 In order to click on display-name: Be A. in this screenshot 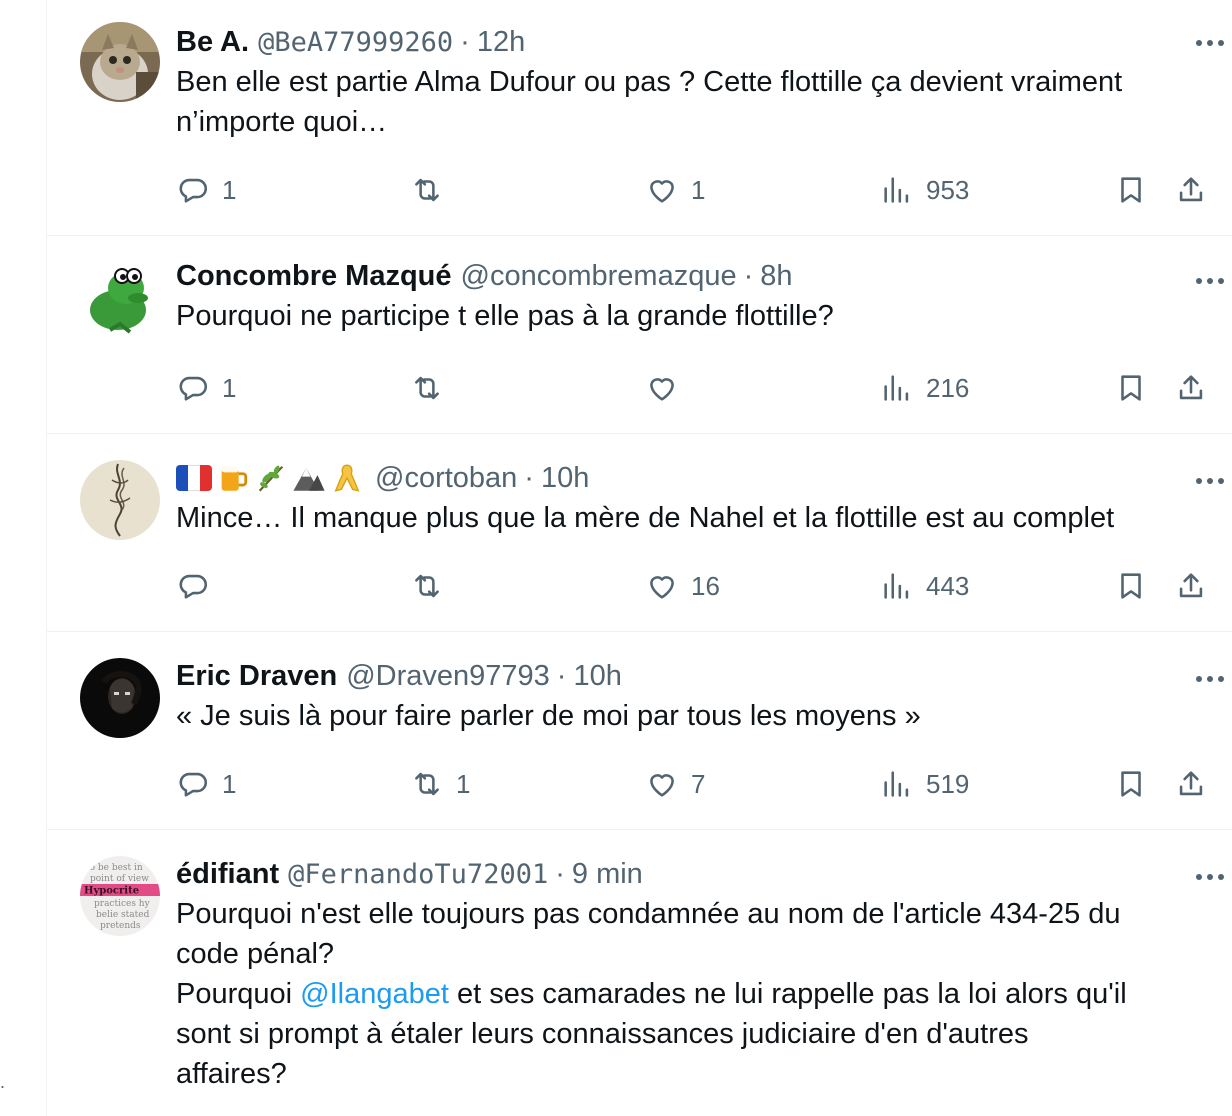, I will do `click(212, 42)`.